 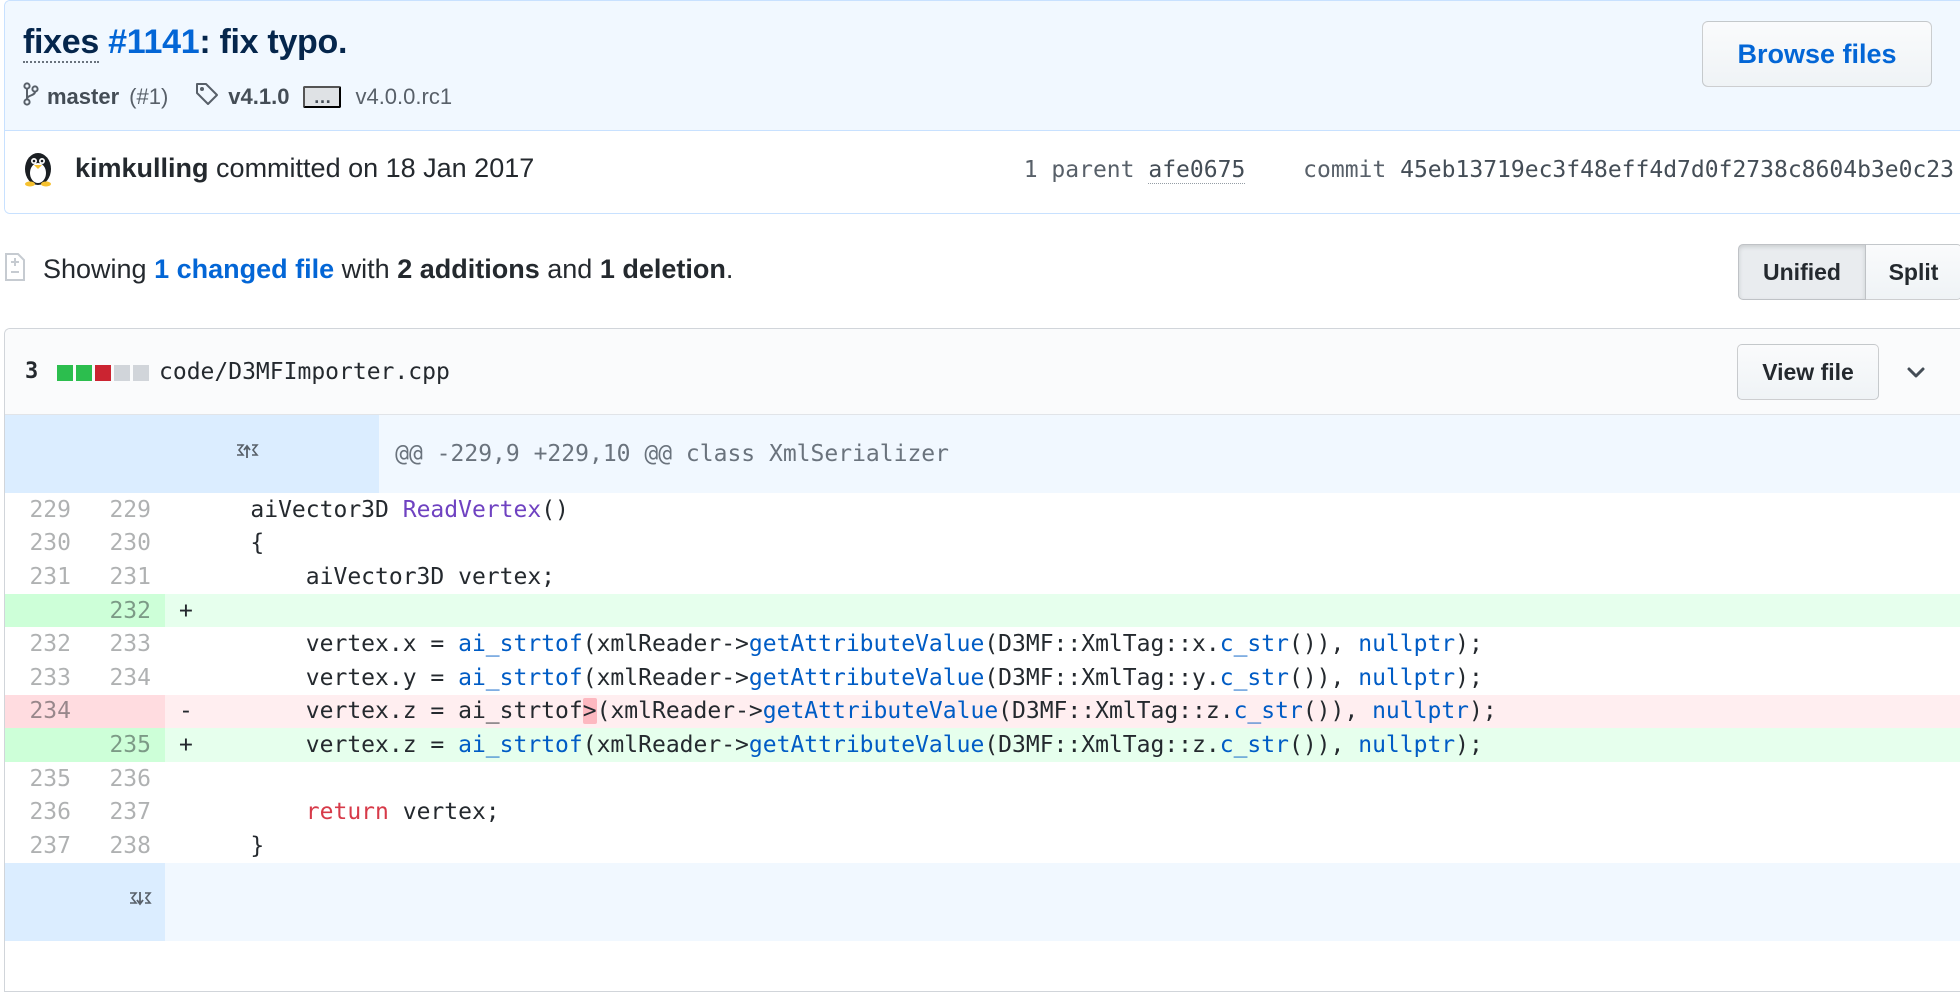 I want to click on git-branch-icon, so click(x=31, y=97).